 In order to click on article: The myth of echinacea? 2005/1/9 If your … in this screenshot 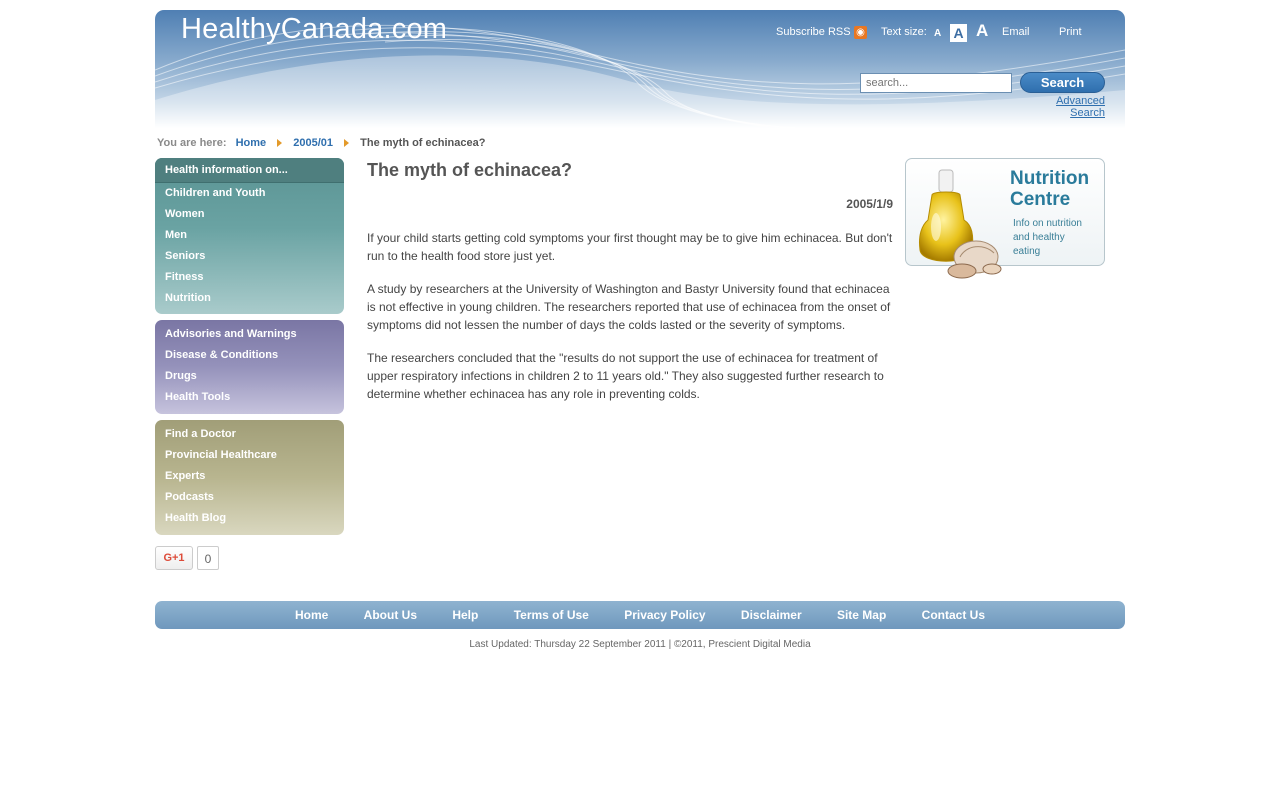, I will do `click(630, 289)`.